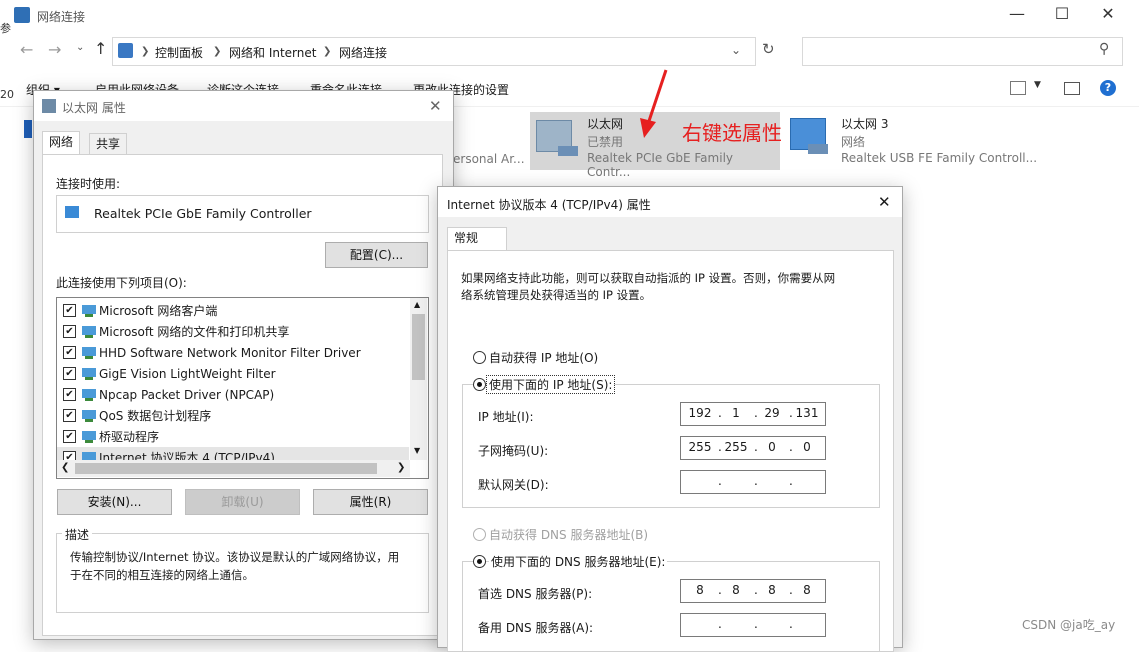  What do you see at coordinates (543, 357) in the screenshot?
I see `auto-ip-label: 自动获得 IP 地址(O)` at bounding box center [543, 357].